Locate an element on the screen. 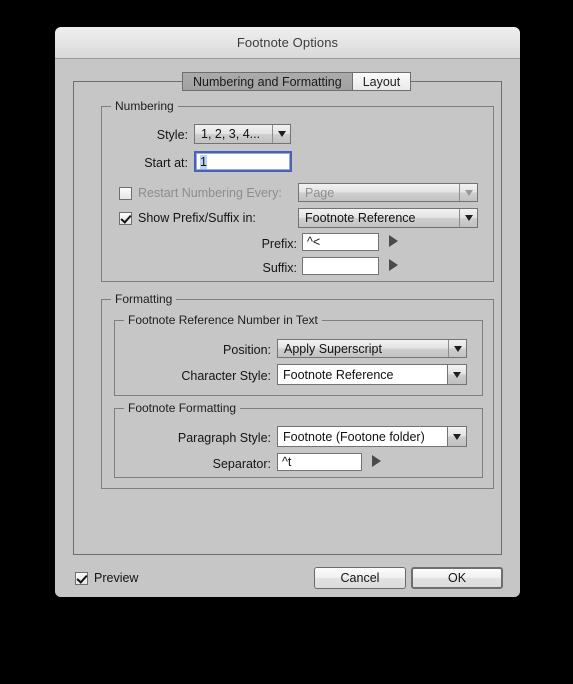 The width and height of the screenshot is (573, 684). tab-strip: Numbering and Formatting Layout is located at coordinates (297, 81).